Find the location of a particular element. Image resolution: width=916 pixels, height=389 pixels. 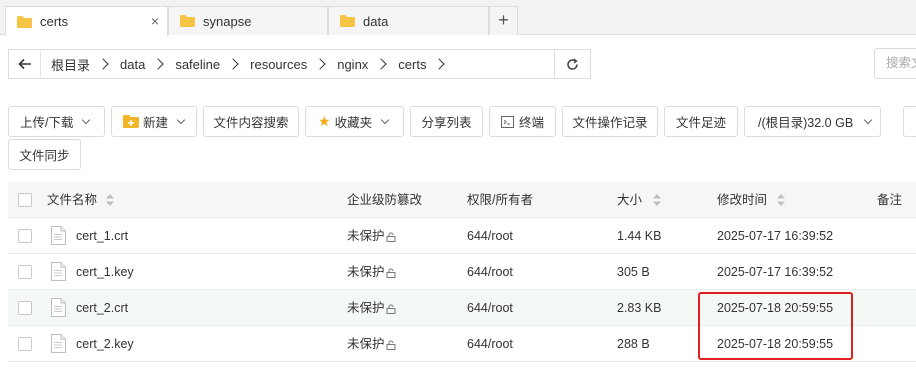

toolbar-overflow-button is located at coordinates (909, 121).